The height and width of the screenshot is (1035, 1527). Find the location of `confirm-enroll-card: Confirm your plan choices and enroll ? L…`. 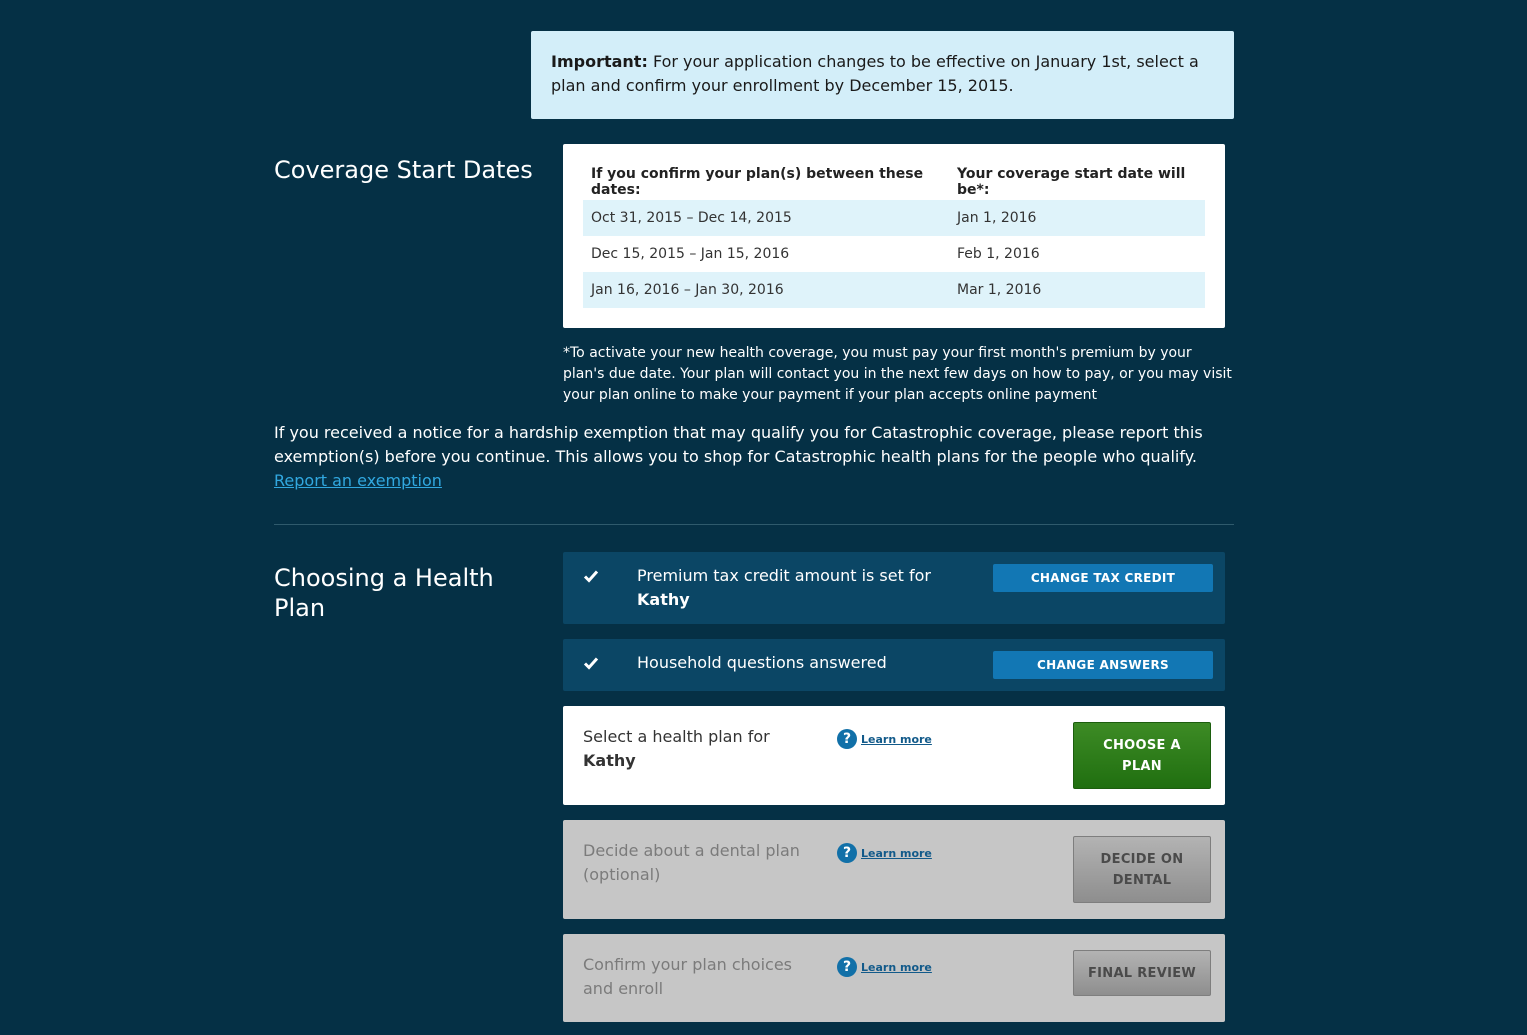

confirm-enroll-card: Confirm your plan choices and enroll ? L… is located at coordinates (894, 978).